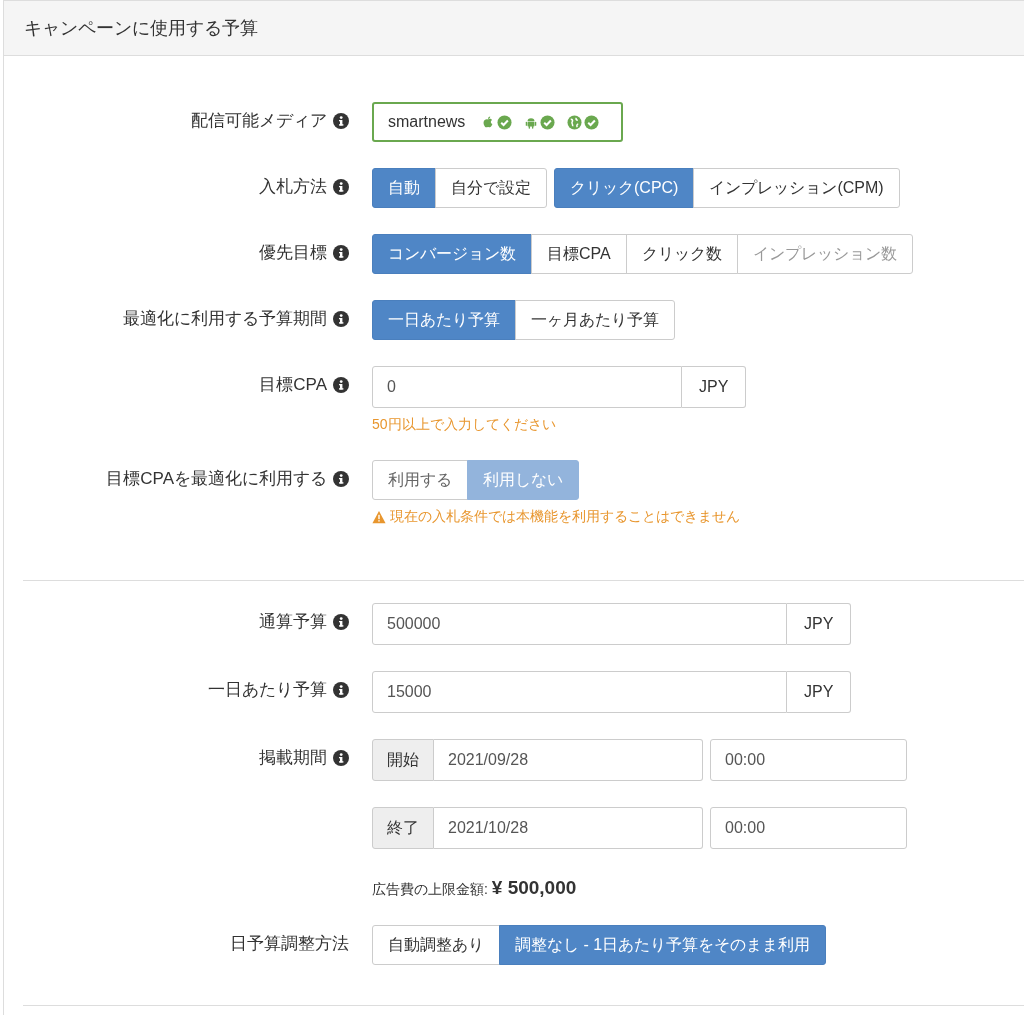 Image resolution: width=1024 pixels, height=1015 pixels. Describe the element at coordinates (663, 945) in the screenshot. I see `option-button: 調整なし - 1日あたり予算をそのまま利用` at that location.